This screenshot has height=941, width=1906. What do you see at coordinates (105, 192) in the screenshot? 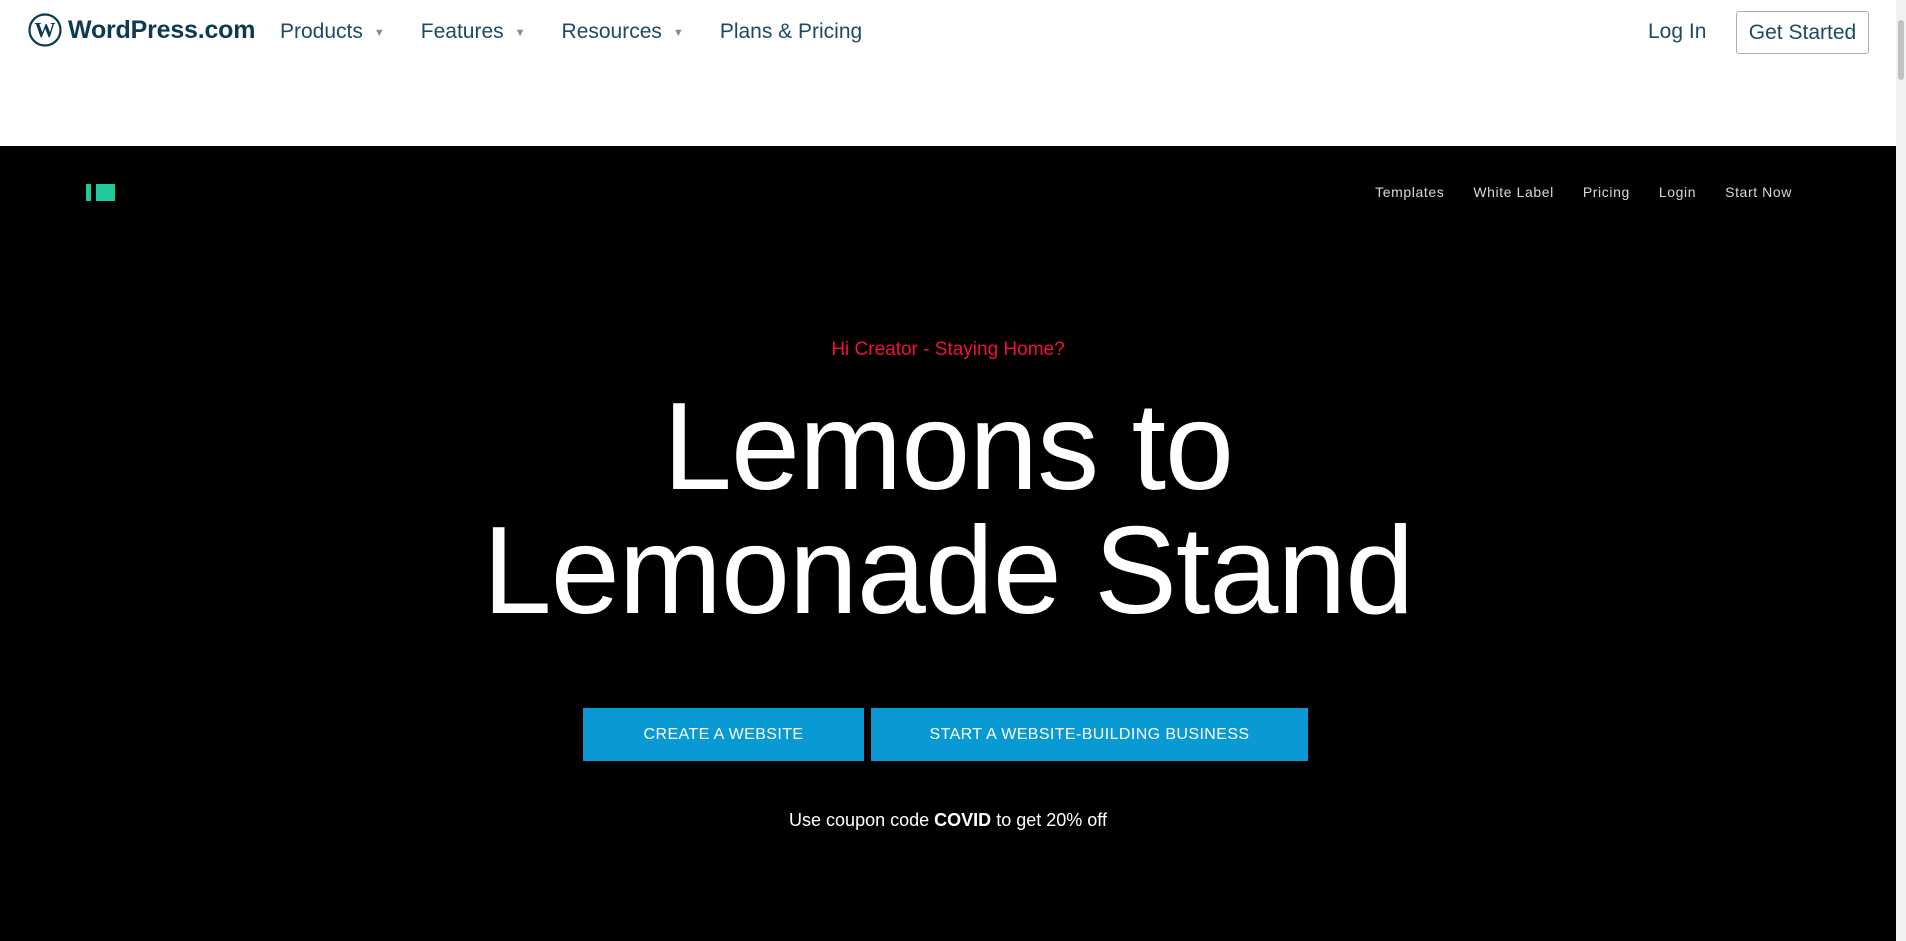
I see `logo-block-shape` at bounding box center [105, 192].